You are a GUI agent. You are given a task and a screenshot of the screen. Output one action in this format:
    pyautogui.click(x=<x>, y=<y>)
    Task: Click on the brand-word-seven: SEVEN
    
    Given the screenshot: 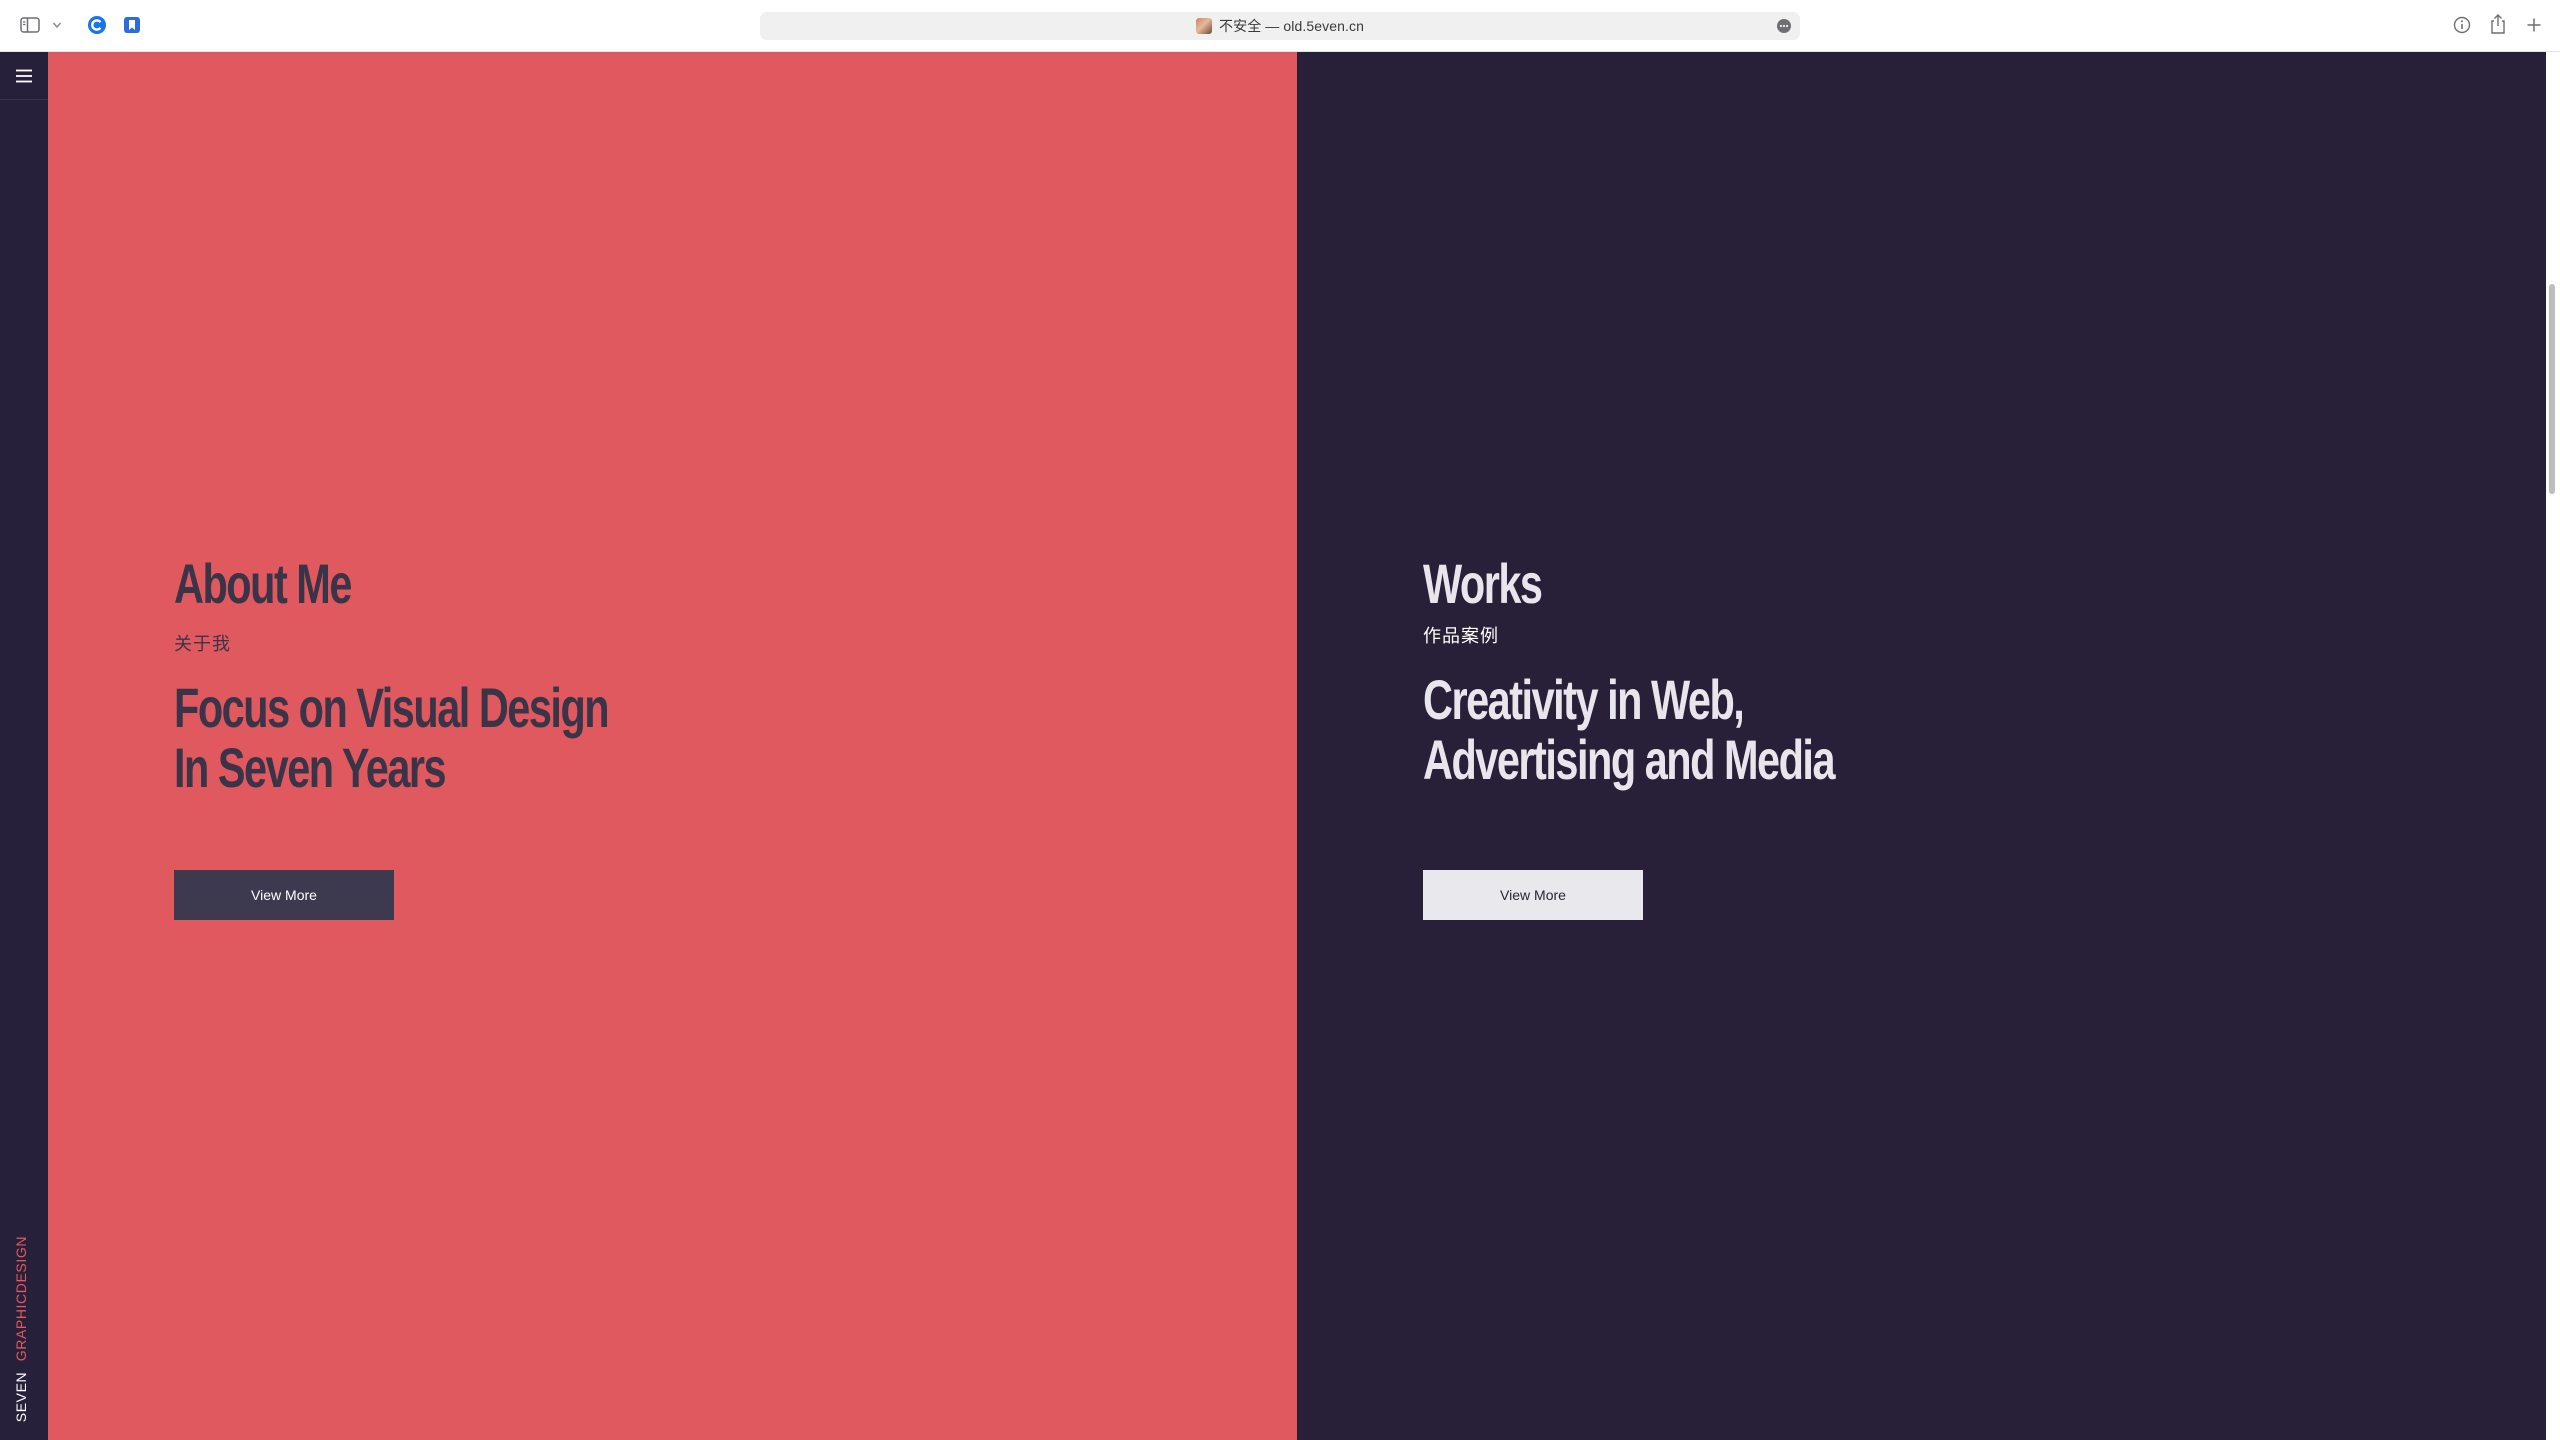 What is the action you would take?
    pyautogui.click(x=21, y=1396)
    